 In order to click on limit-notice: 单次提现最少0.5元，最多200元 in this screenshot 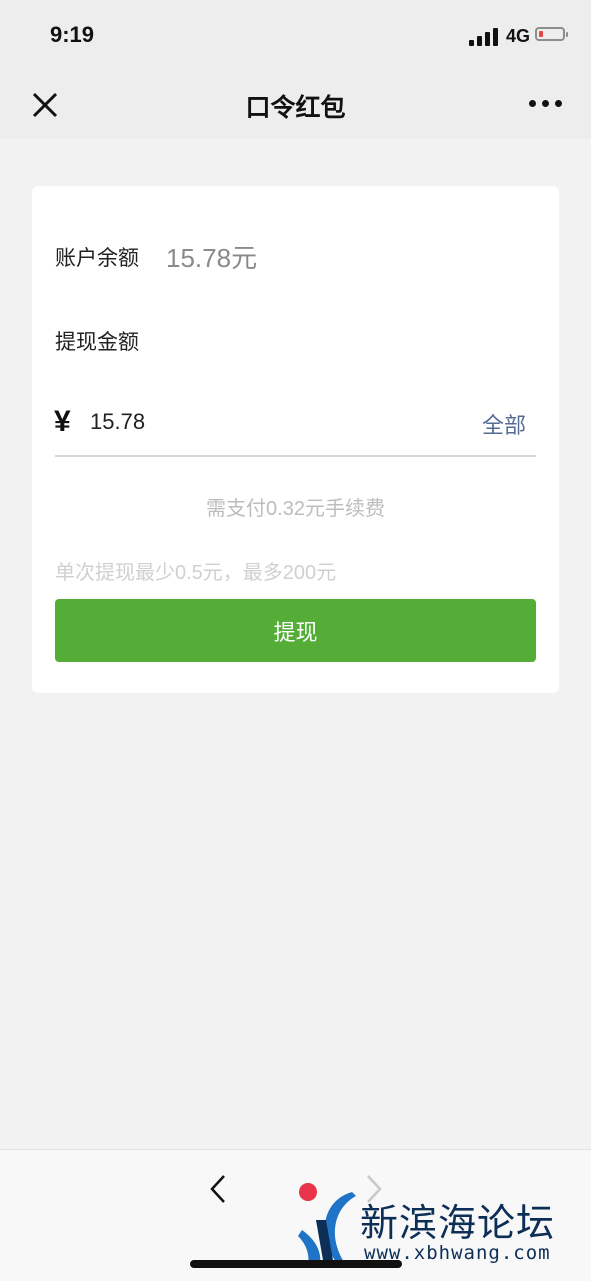, I will do `click(196, 573)`.